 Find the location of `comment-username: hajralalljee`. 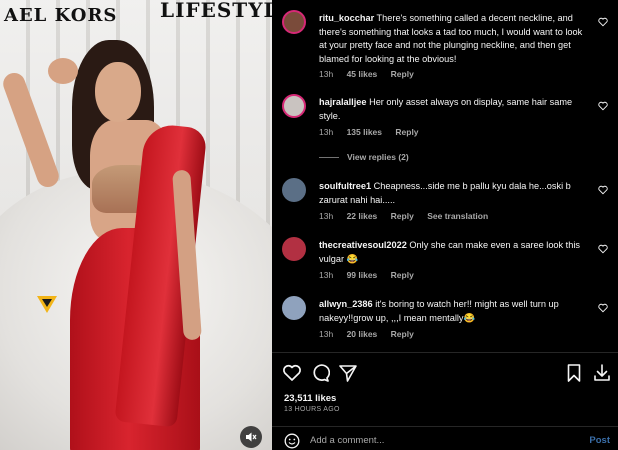

comment-username: hajralalljee is located at coordinates (343, 102).